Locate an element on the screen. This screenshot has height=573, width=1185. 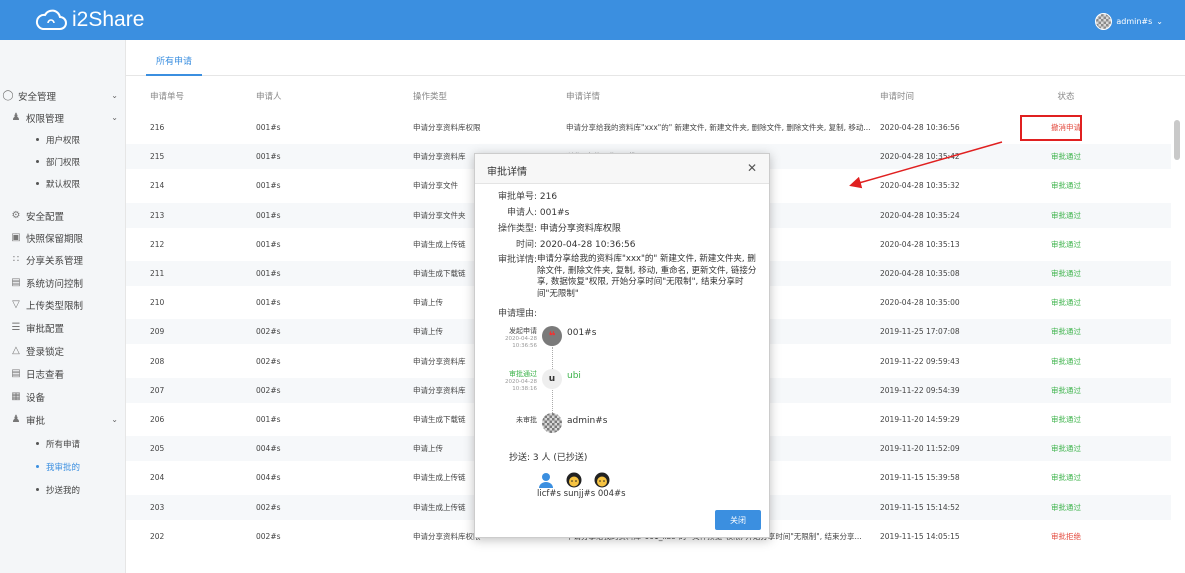
field-applicant: 申请人: 001#s is located at coordinates (526, 213).